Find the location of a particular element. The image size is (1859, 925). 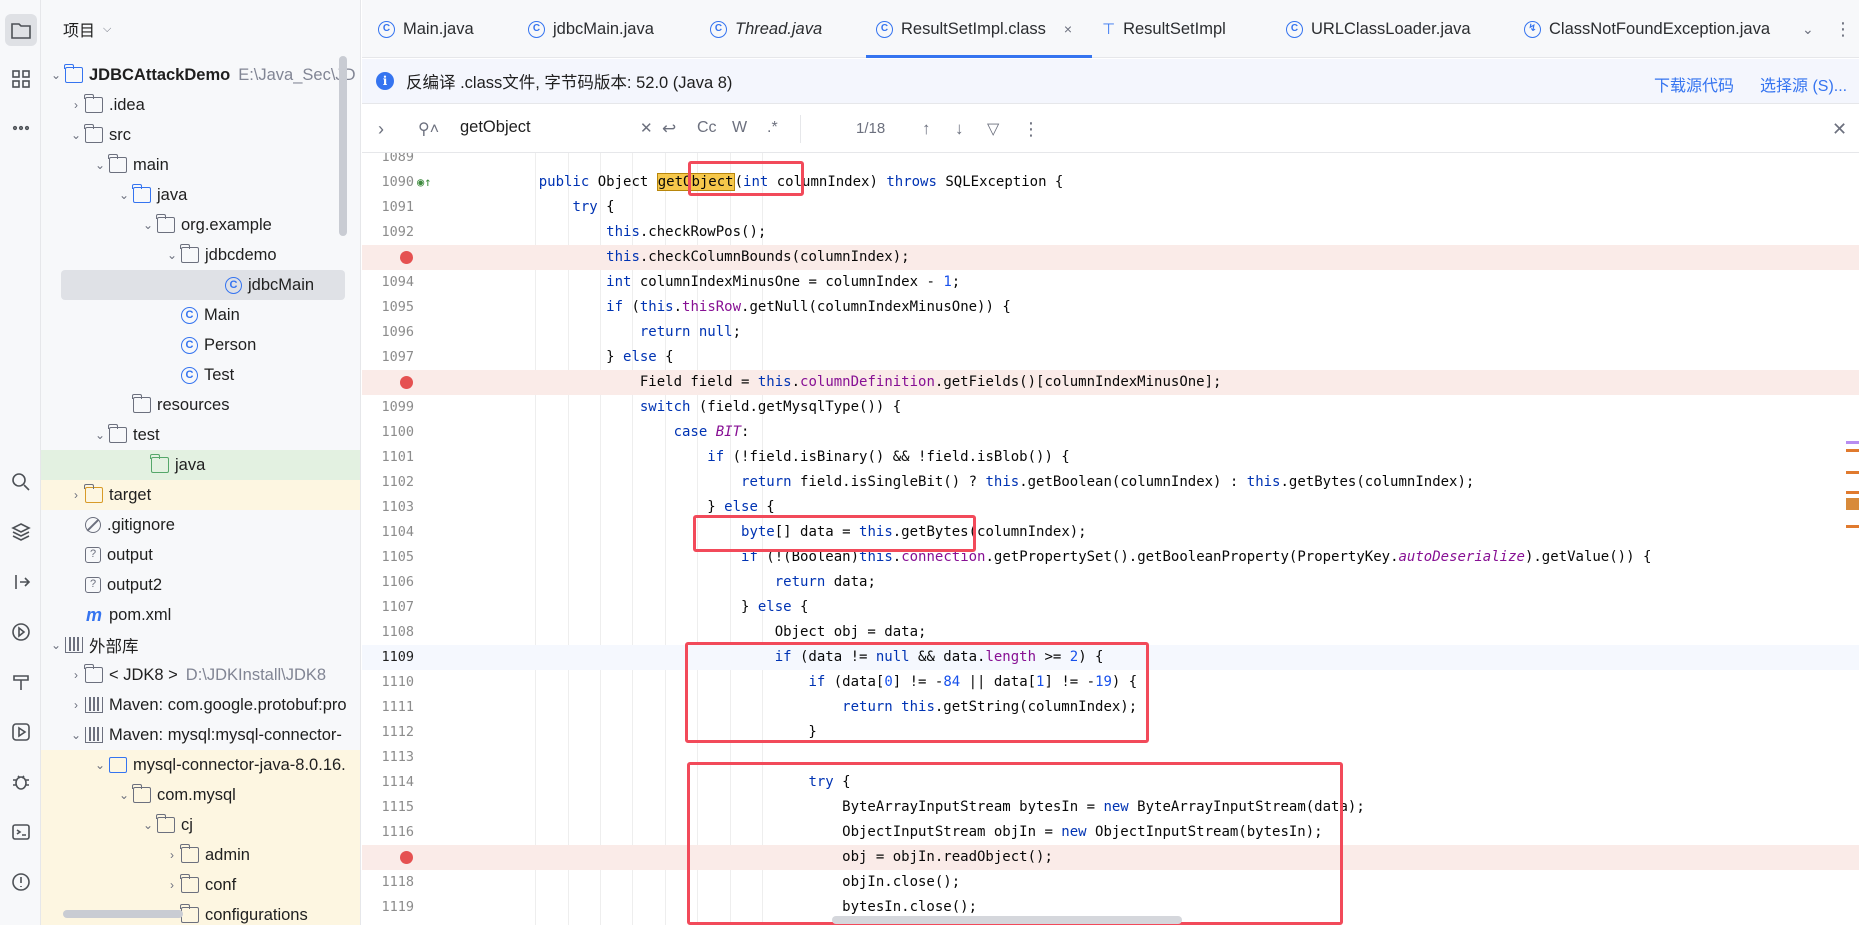

line-number: 1112 is located at coordinates (388, 732).